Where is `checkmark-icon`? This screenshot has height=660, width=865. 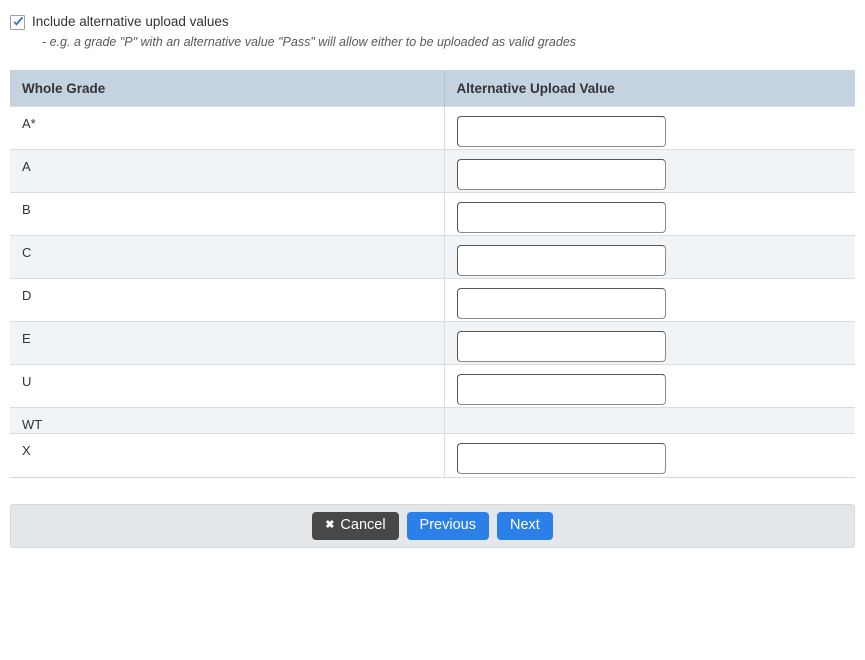
checkmark-icon is located at coordinates (18, 21).